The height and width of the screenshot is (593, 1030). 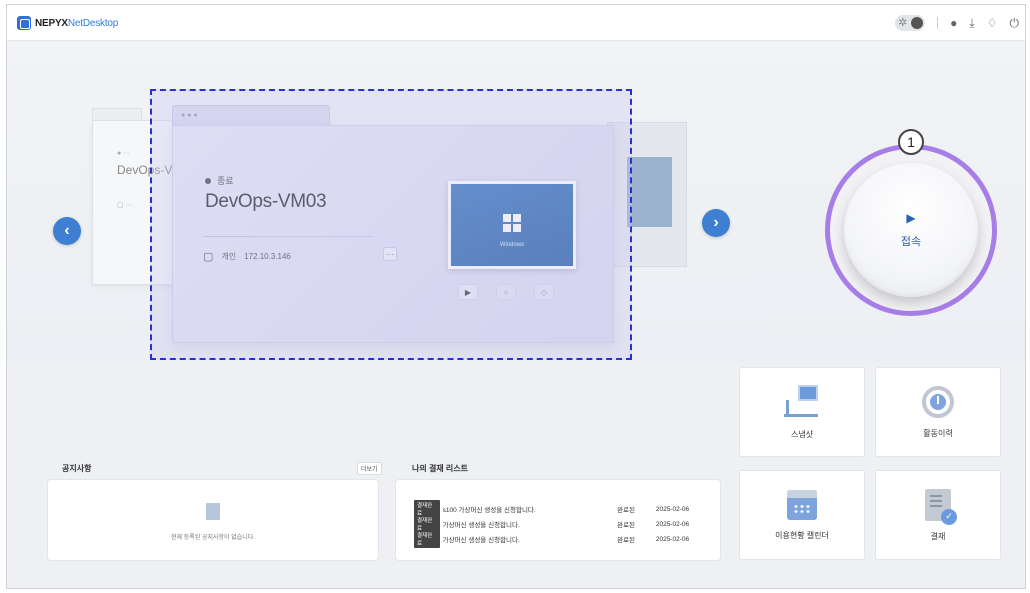 What do you see at coordinates (971, 23) in the screenshot?
I see `download-icon: ⤓` at bounding box center [971, 23].